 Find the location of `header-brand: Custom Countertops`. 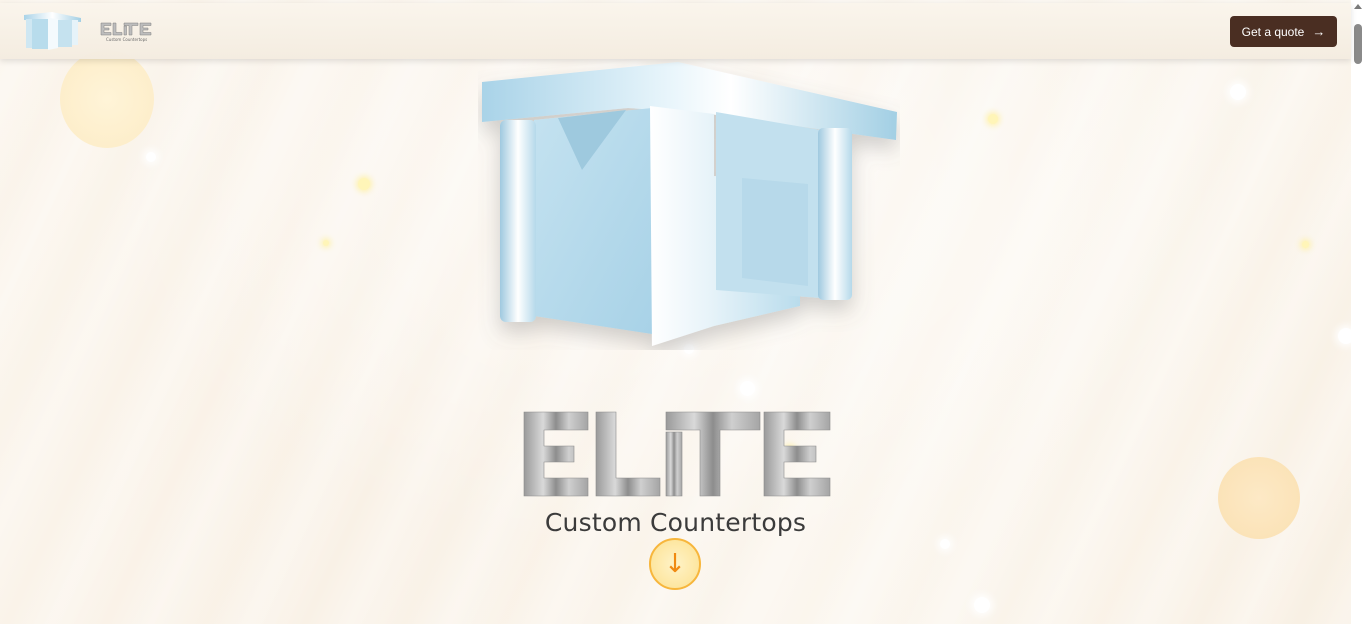

header-brand: Custom Countertops is located at coordinates (126, 34).